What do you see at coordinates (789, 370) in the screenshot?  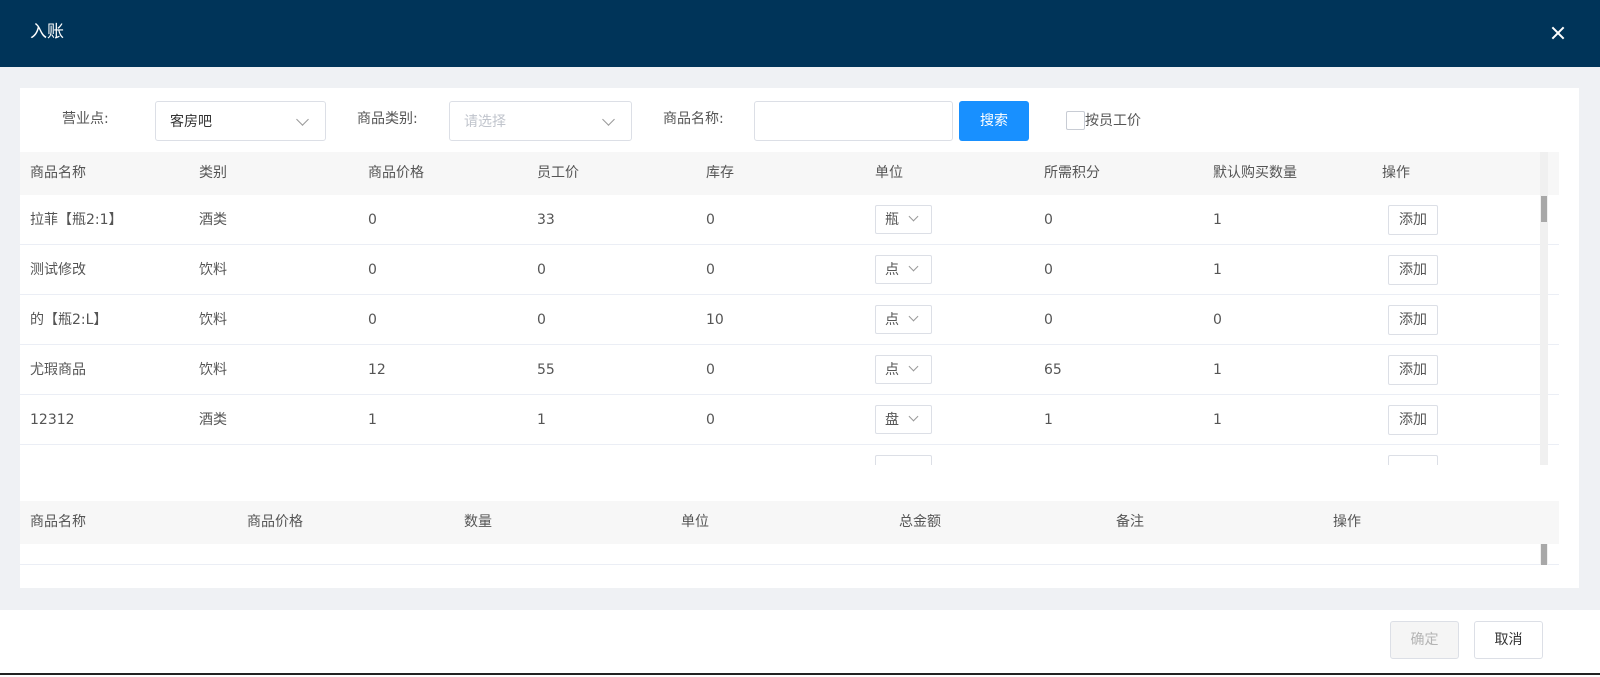 I see `table-row: 尤瑕商品 饮料 12 55 0 点 65 1 添加` at bounding box center [789, 370].